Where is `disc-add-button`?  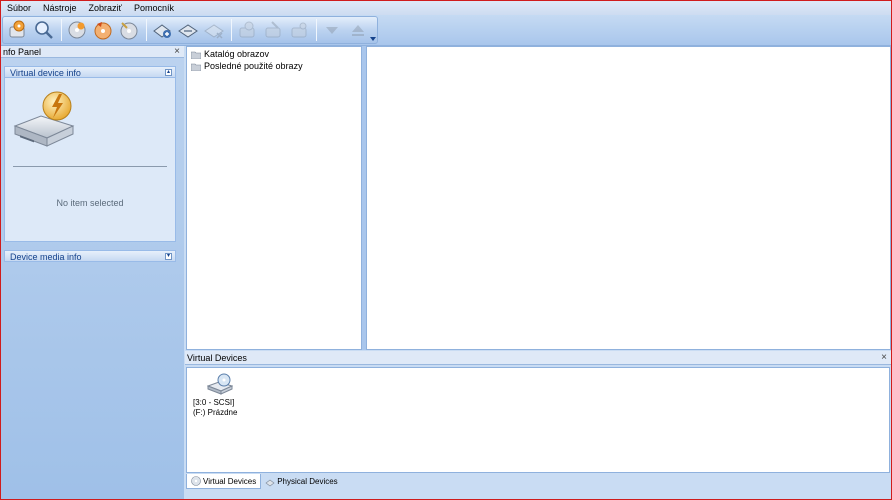 disc-add-button is located at coordinates (77, 30).